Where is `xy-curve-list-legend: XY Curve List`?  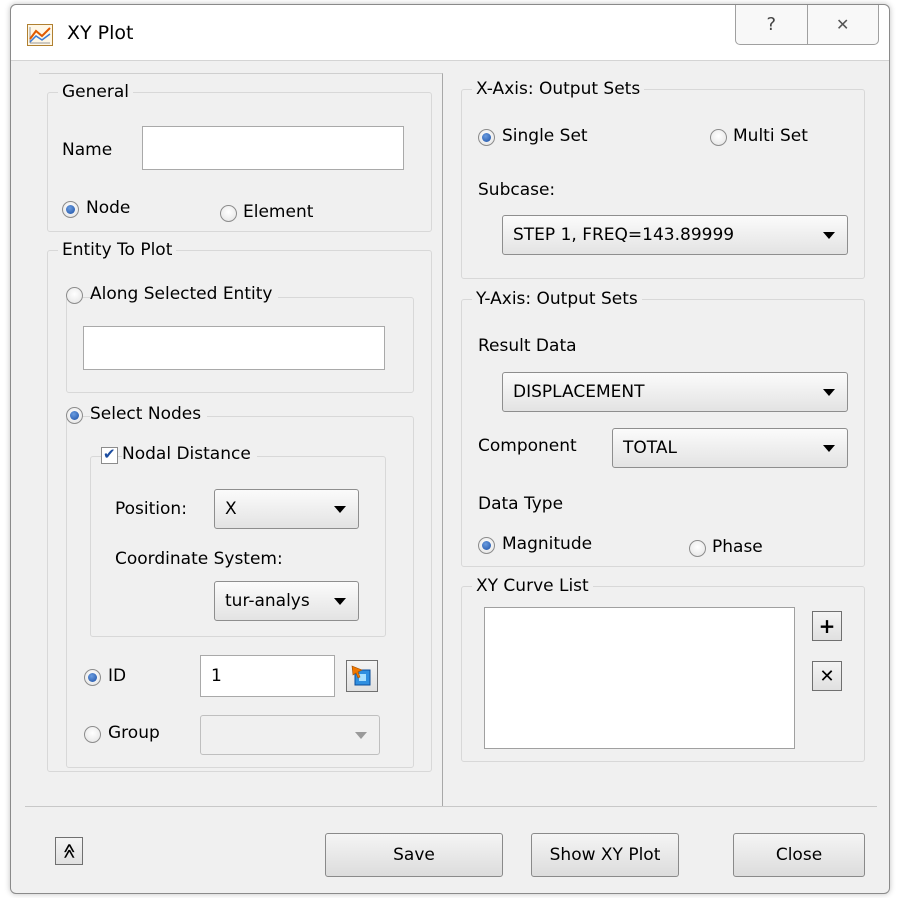 xy-curve-list-legend: XY Curve List is located at coordinates (532, 586).